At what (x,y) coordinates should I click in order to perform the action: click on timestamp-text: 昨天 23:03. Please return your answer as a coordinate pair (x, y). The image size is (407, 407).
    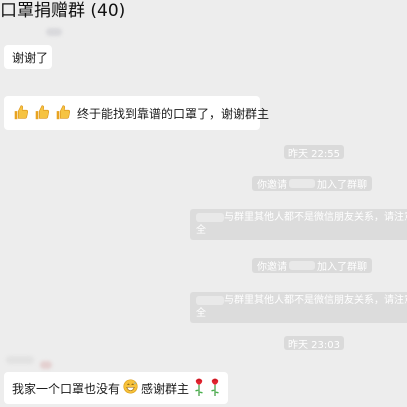
    Looking at the image, I should click on (314, 345).